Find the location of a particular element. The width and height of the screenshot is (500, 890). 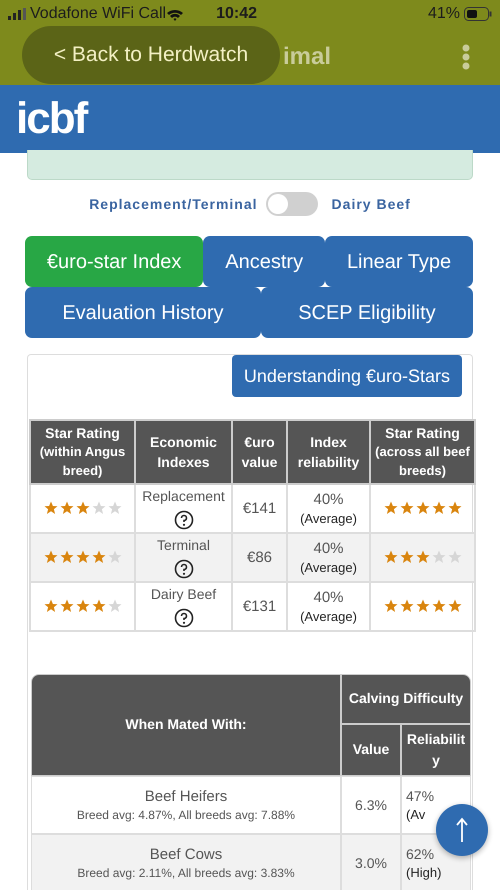

battery-level: 41% is located at coordinates (444, 14).